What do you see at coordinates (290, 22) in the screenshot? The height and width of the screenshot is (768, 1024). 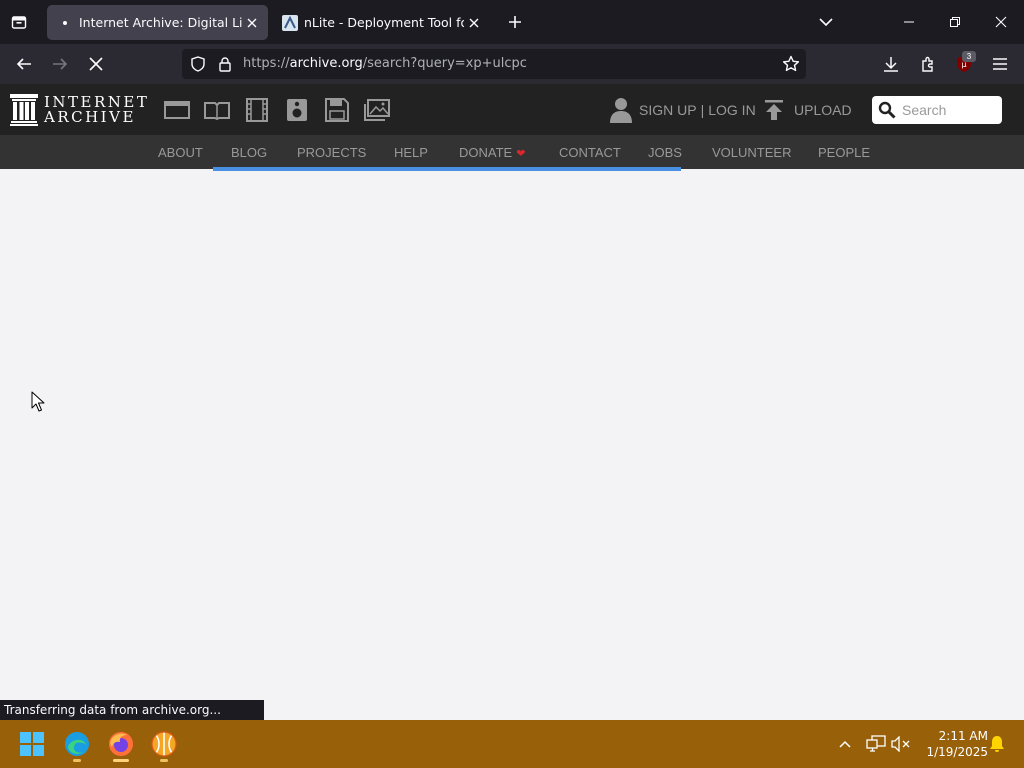 I see `nlite-favicon-icon` at bounding box center [290, 22].